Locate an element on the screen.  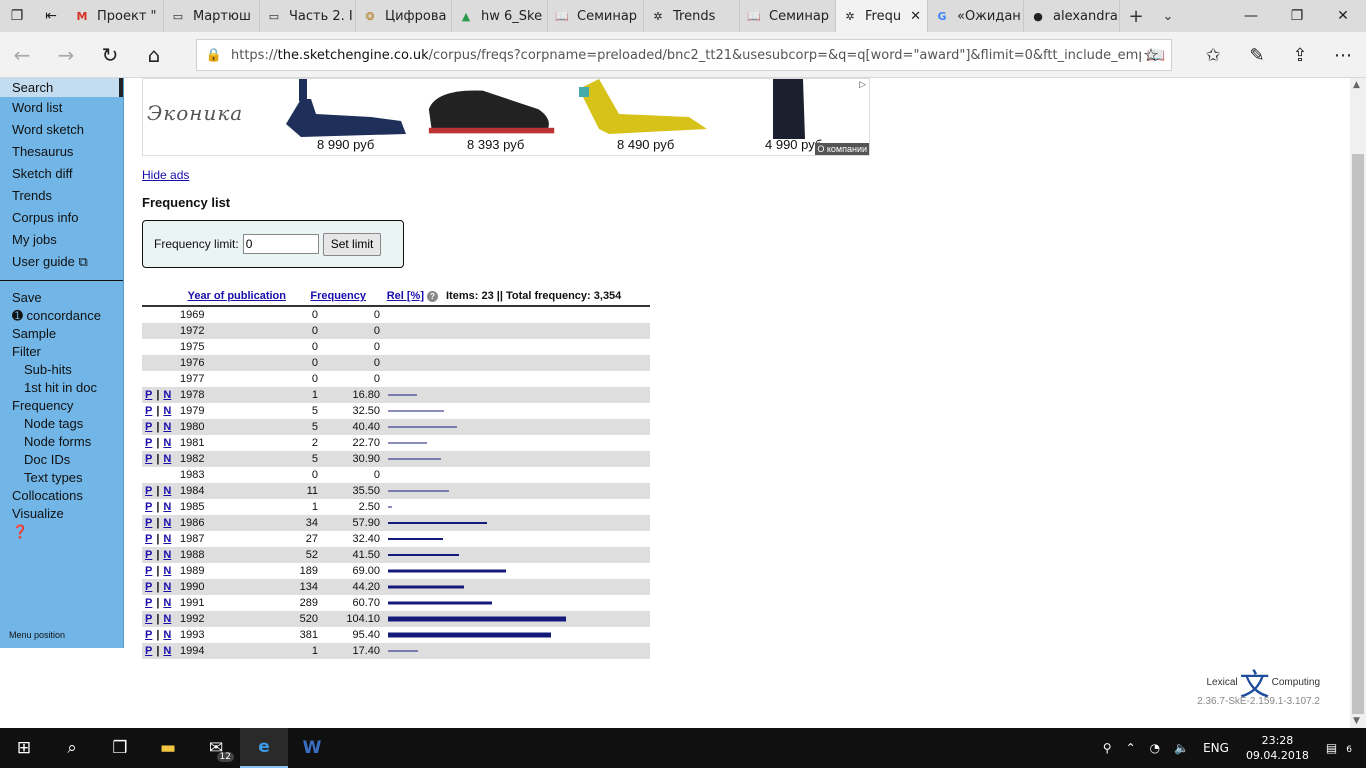
sidebar-item-text-types: Text types is located at coordinates (61, 478).